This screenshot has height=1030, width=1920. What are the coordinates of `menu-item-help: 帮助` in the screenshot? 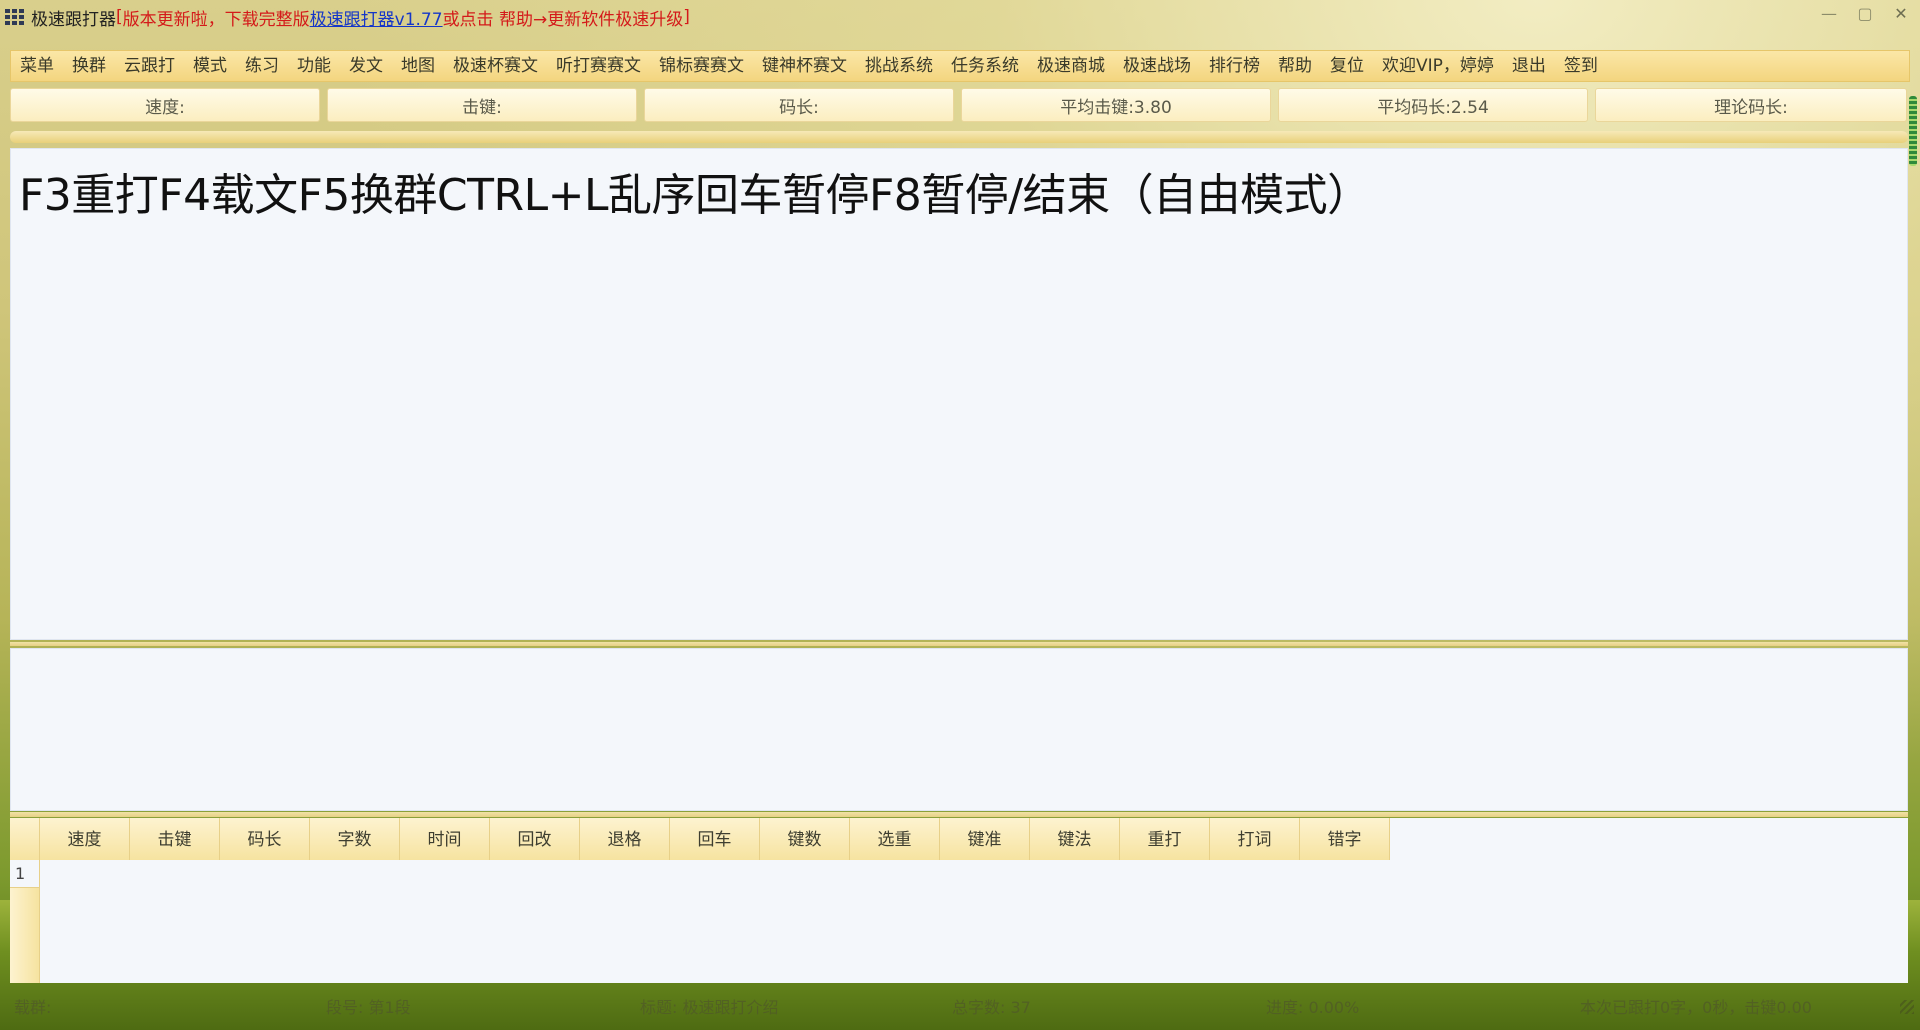 It's located at (1295, 66).